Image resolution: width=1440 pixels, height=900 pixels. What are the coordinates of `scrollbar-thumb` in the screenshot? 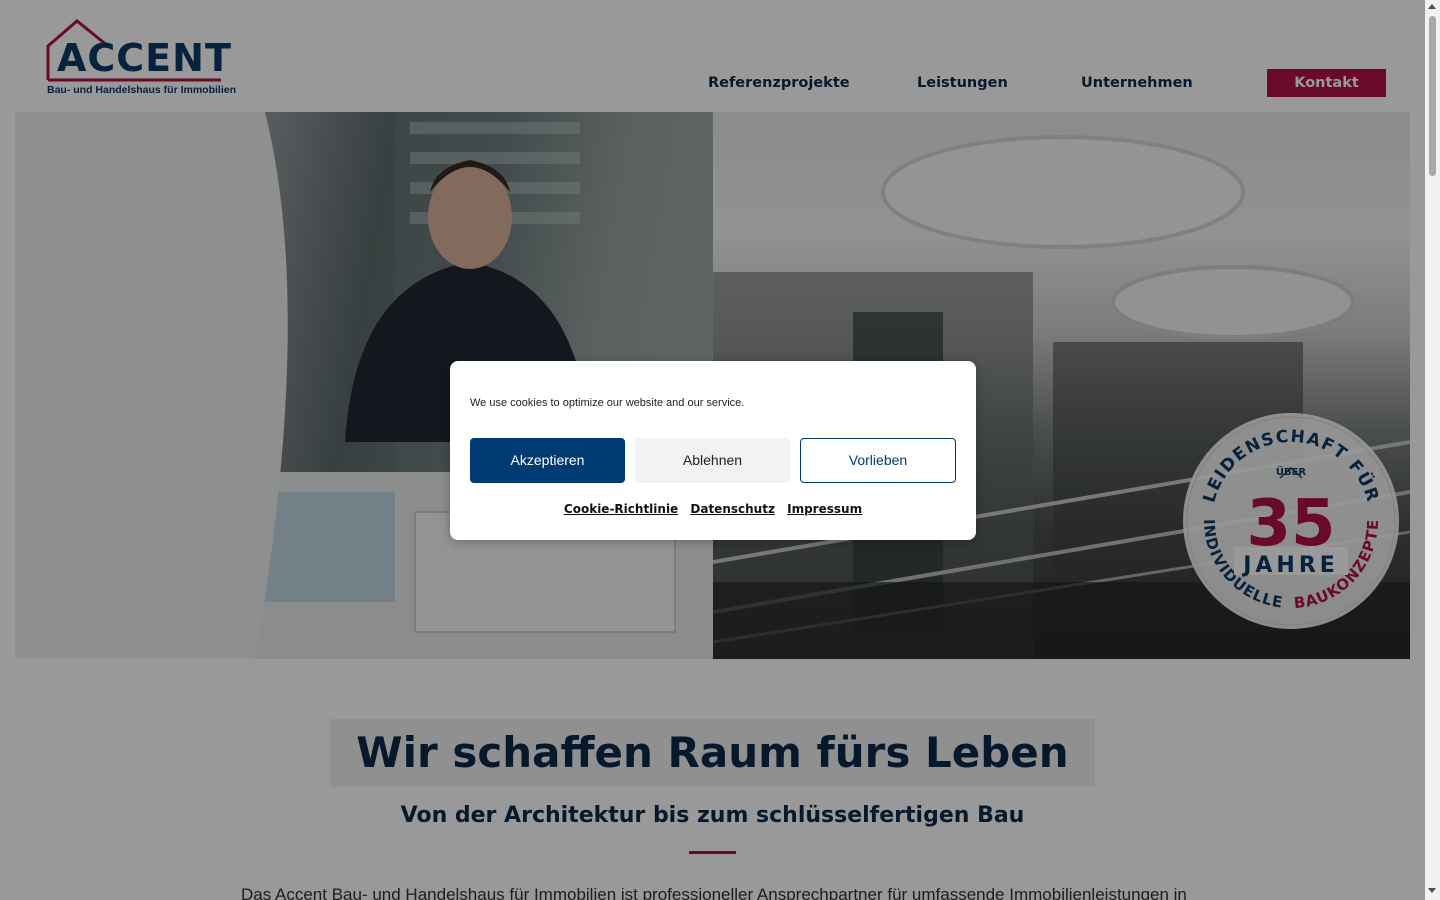 It's located at (1432, 96).